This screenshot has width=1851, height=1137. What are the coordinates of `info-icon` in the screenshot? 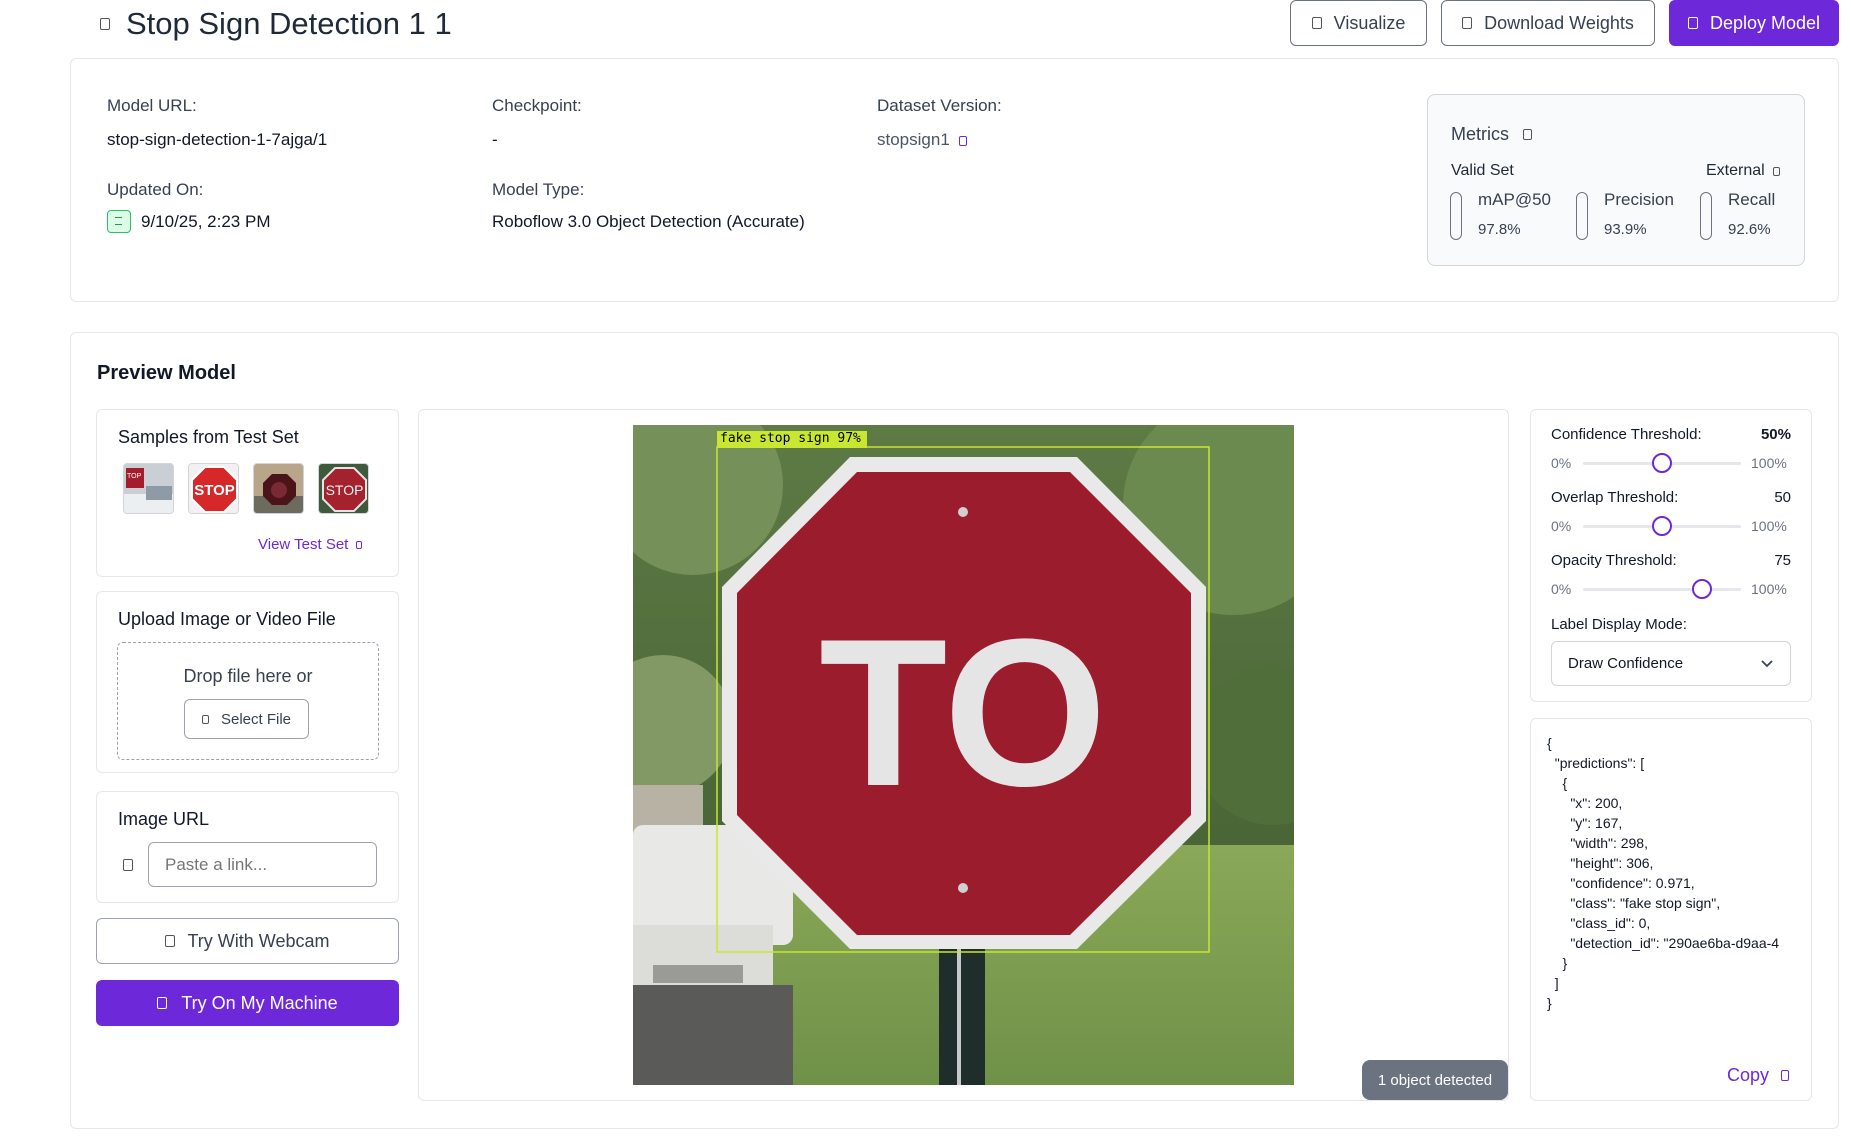 It's located at (1527, 134).